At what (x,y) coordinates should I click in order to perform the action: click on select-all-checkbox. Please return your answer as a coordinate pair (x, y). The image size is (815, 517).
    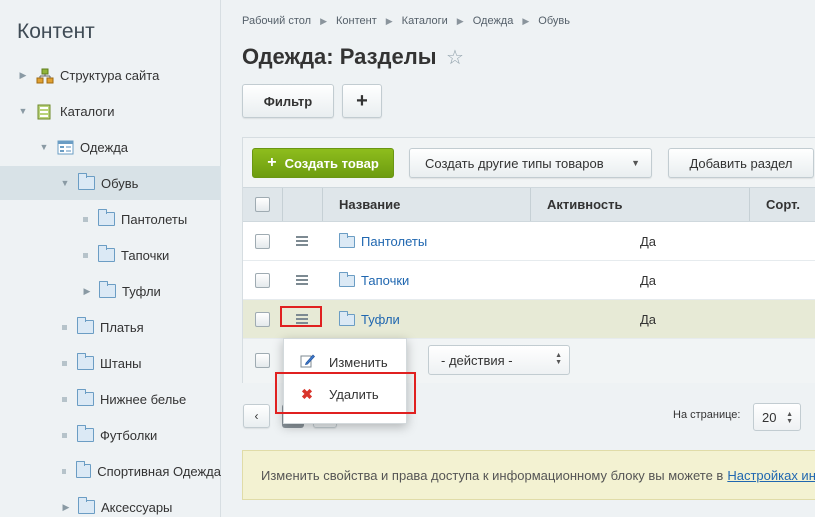
    Looking at the image, I should click on (262, 204).